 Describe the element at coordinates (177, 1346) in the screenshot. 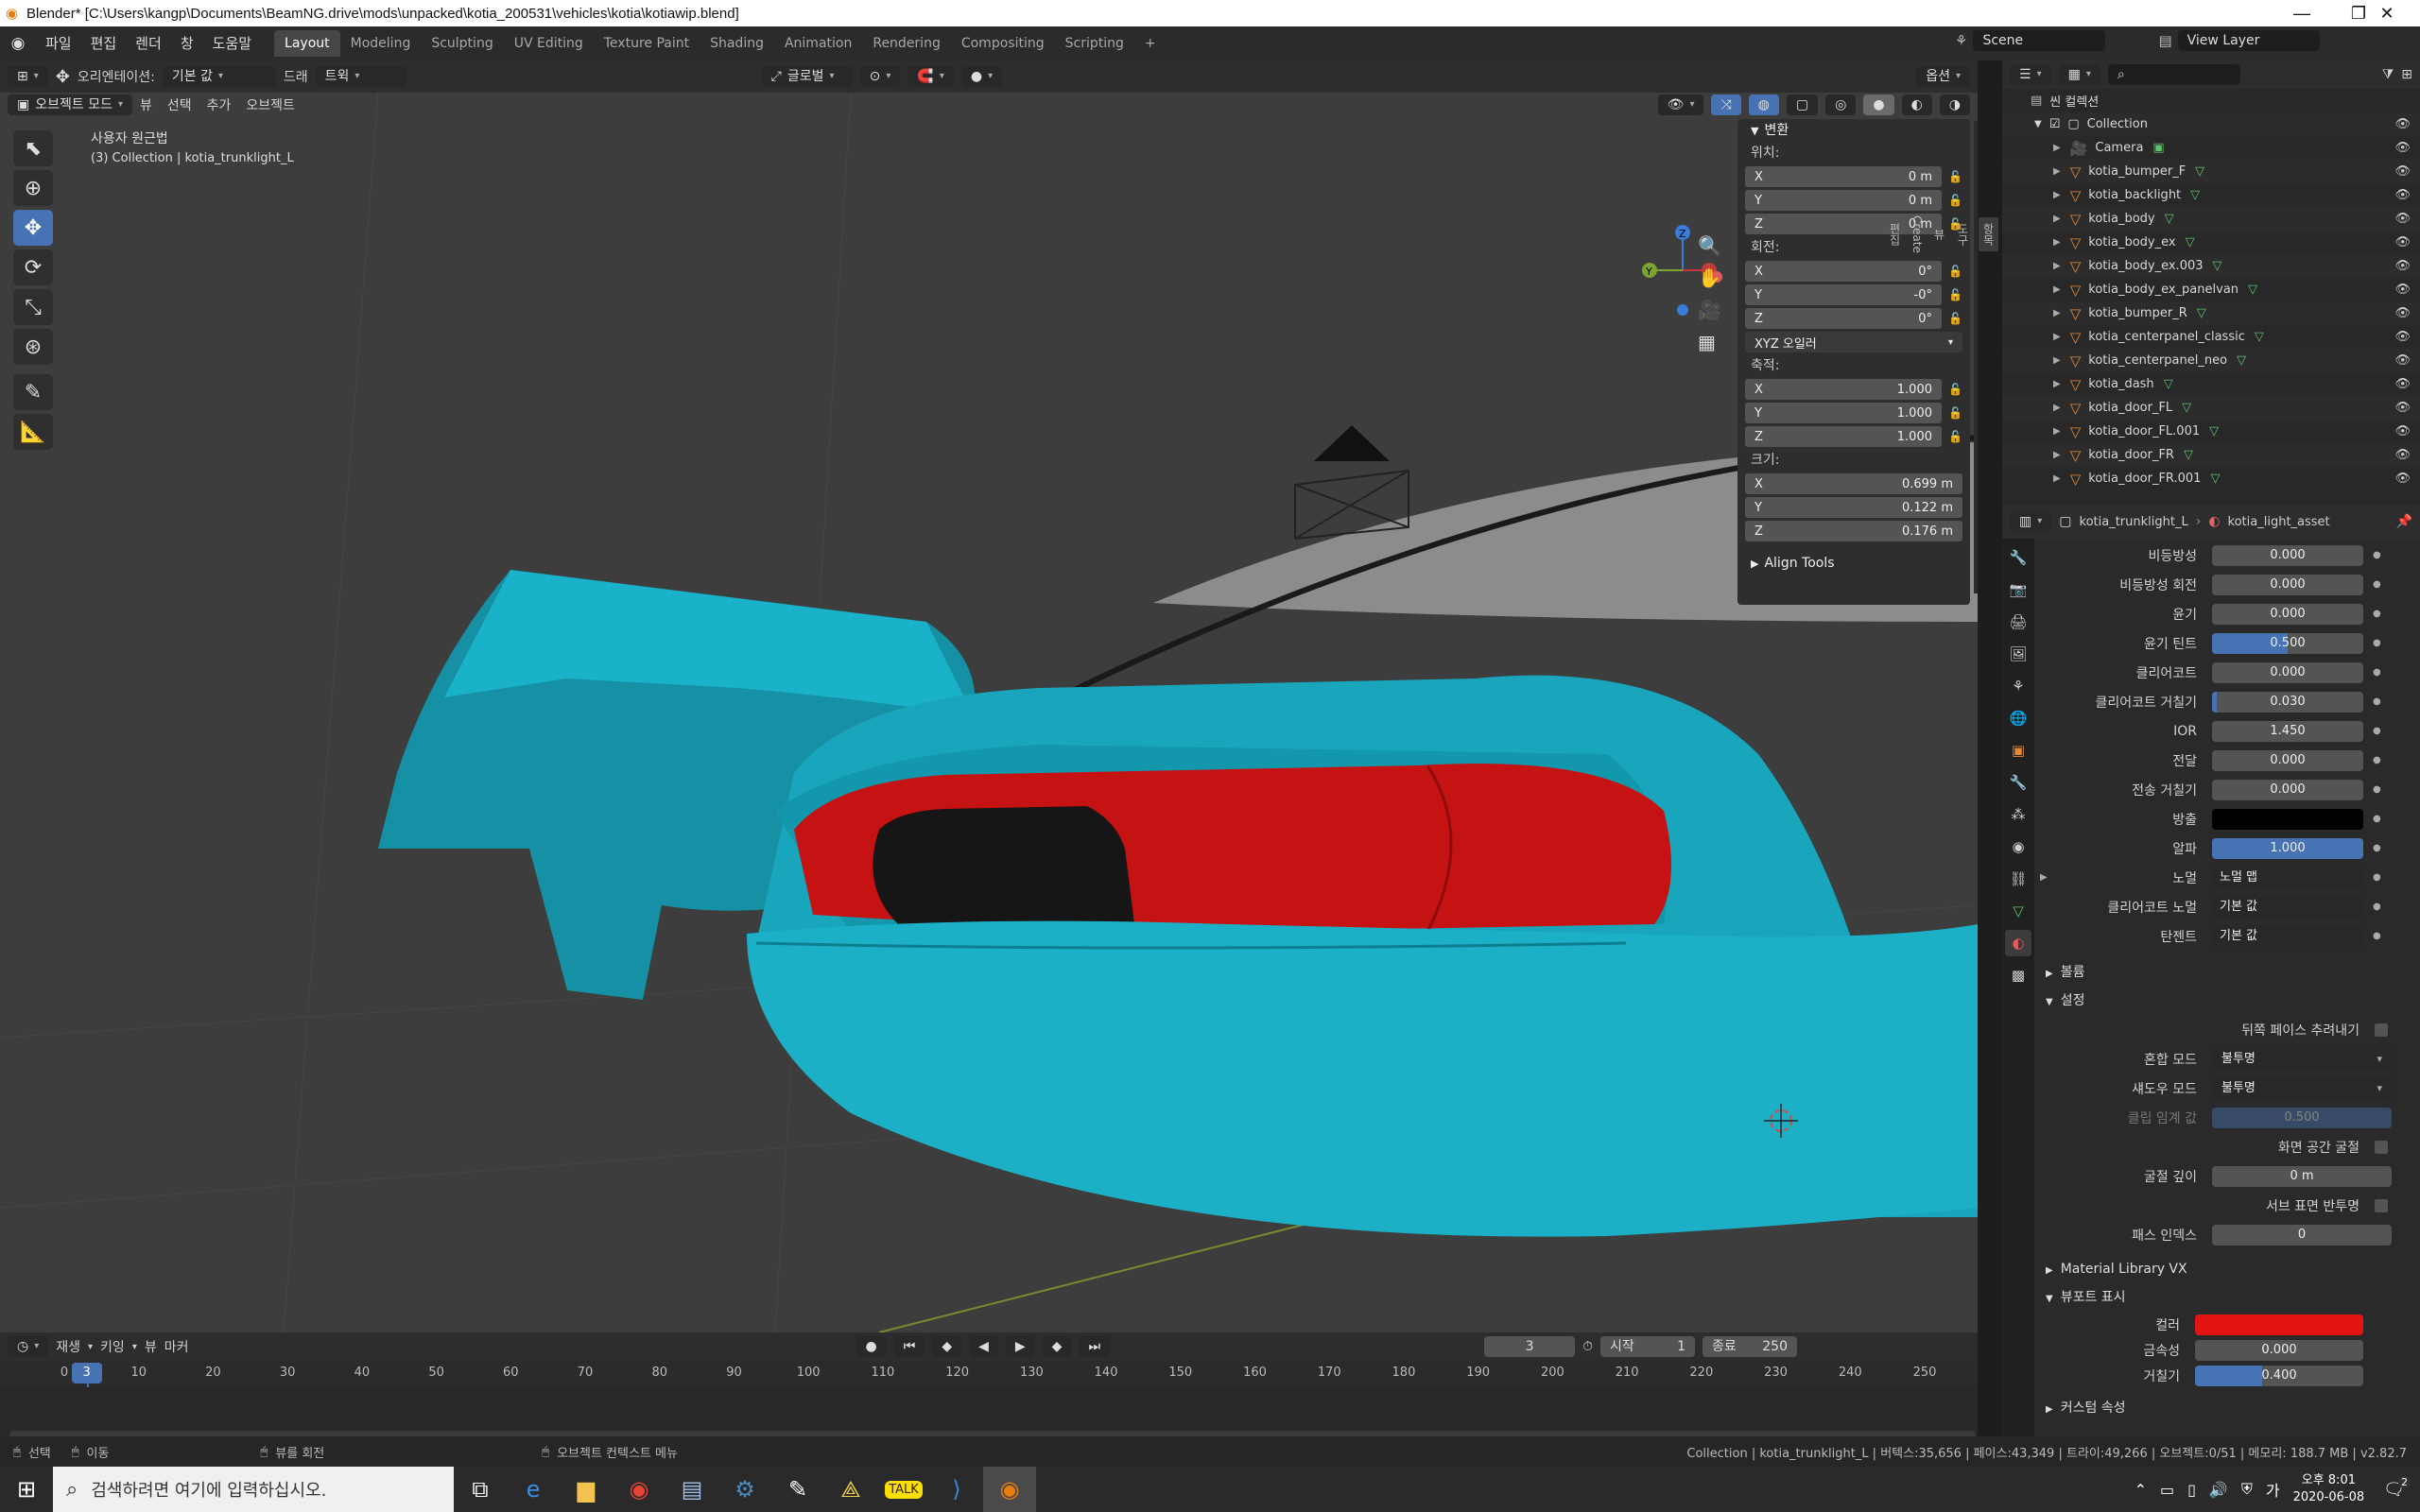

I see `menu-marker: 마커` at that location.